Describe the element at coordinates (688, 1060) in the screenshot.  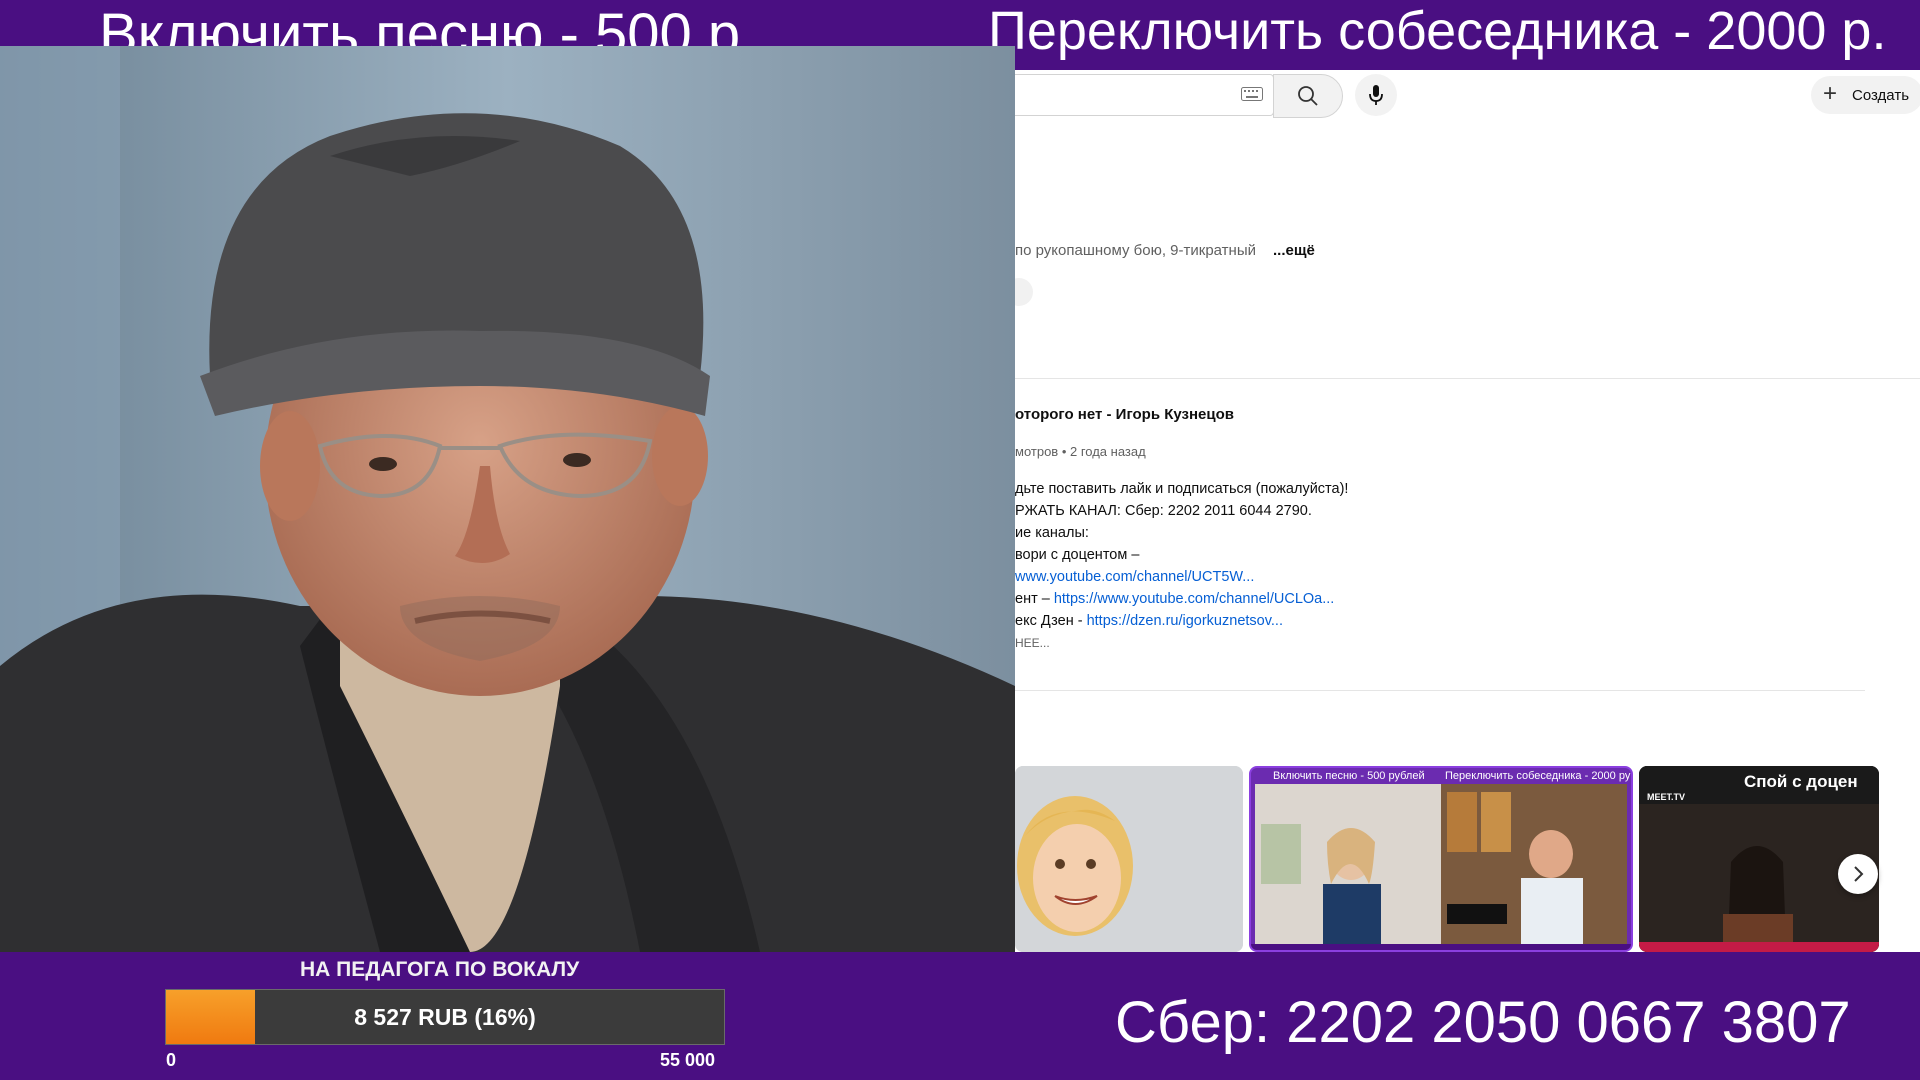
I see `goal-max-label: 55 000` at that location.